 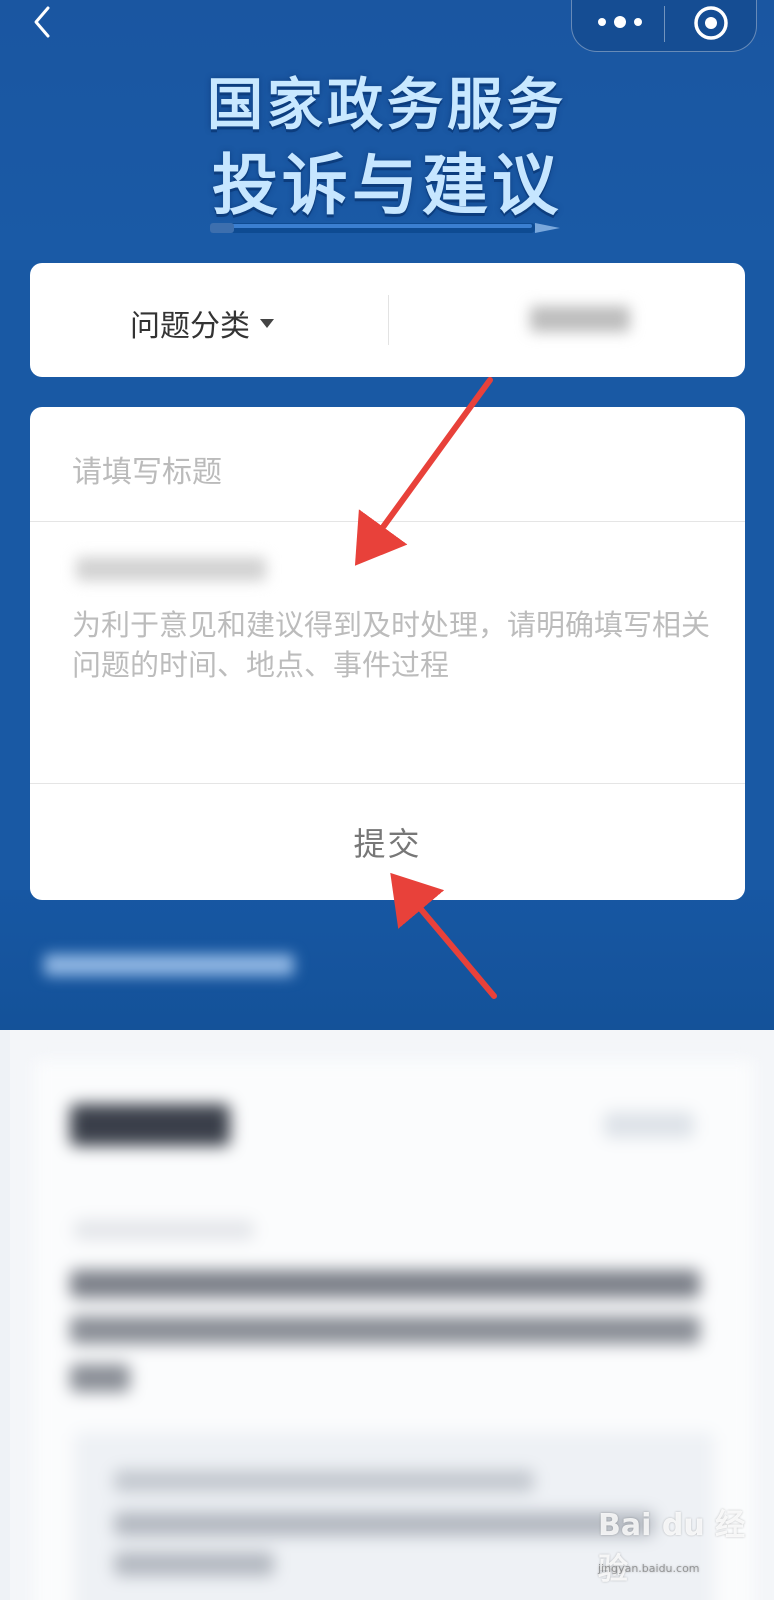 I want to click on content-textarea: 为利于意见和建议得到及时处理，请明确填写相关问题的时间、地点、事件过程, so click(x=392, y=645).